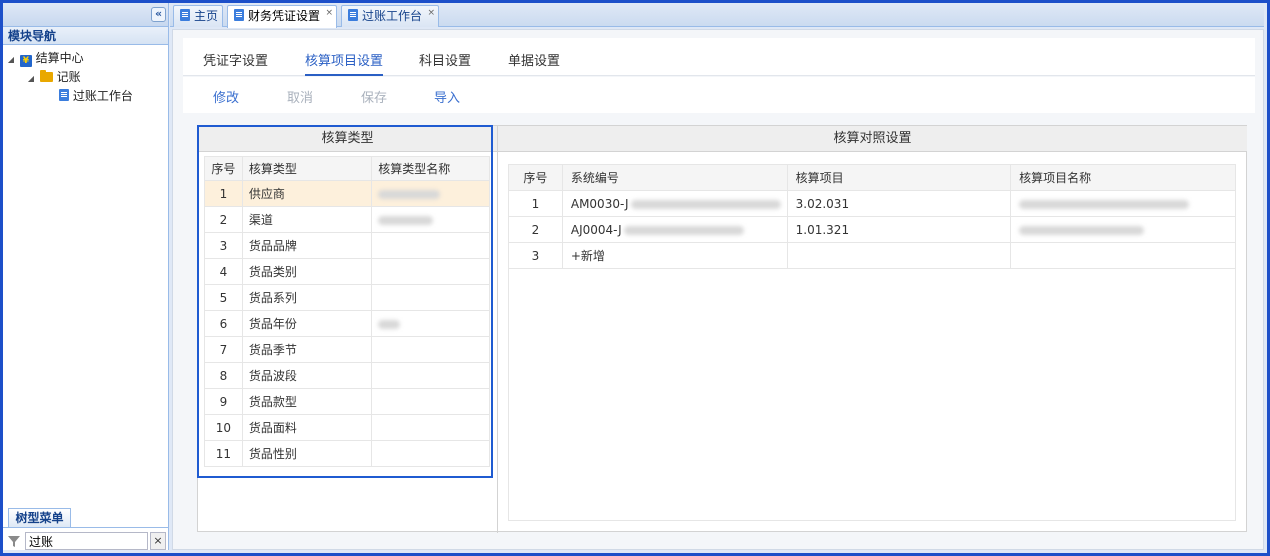 The width and height of the screenshot is (1270, 556). What do you see at coordinates (899, 255) in the screenshot?
I see `accounting-item-cell` at bounding box center [899, 255].